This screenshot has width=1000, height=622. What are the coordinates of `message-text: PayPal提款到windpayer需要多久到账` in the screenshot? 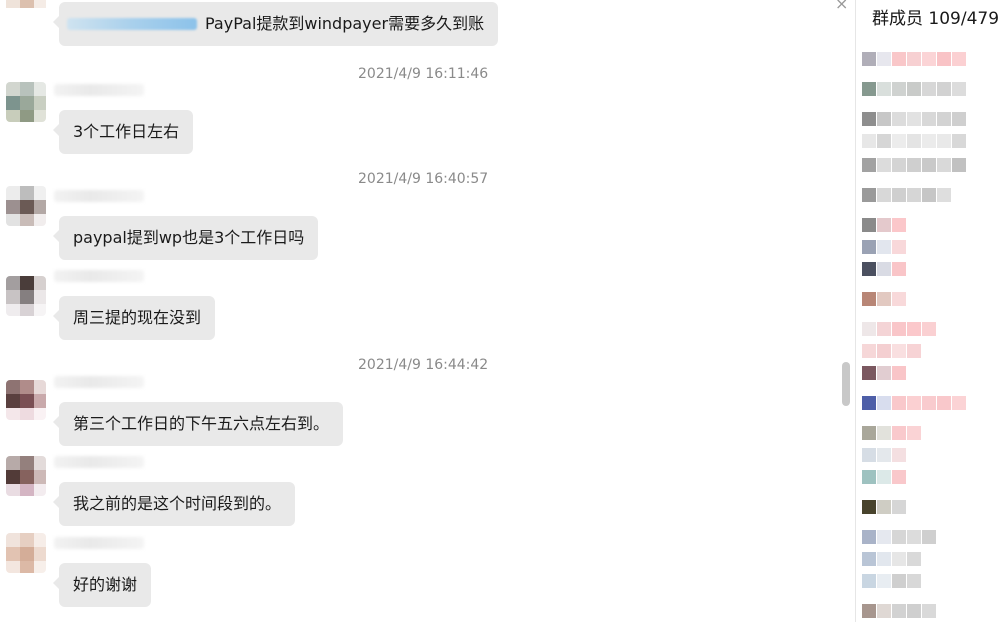 It's located at (345, 23).